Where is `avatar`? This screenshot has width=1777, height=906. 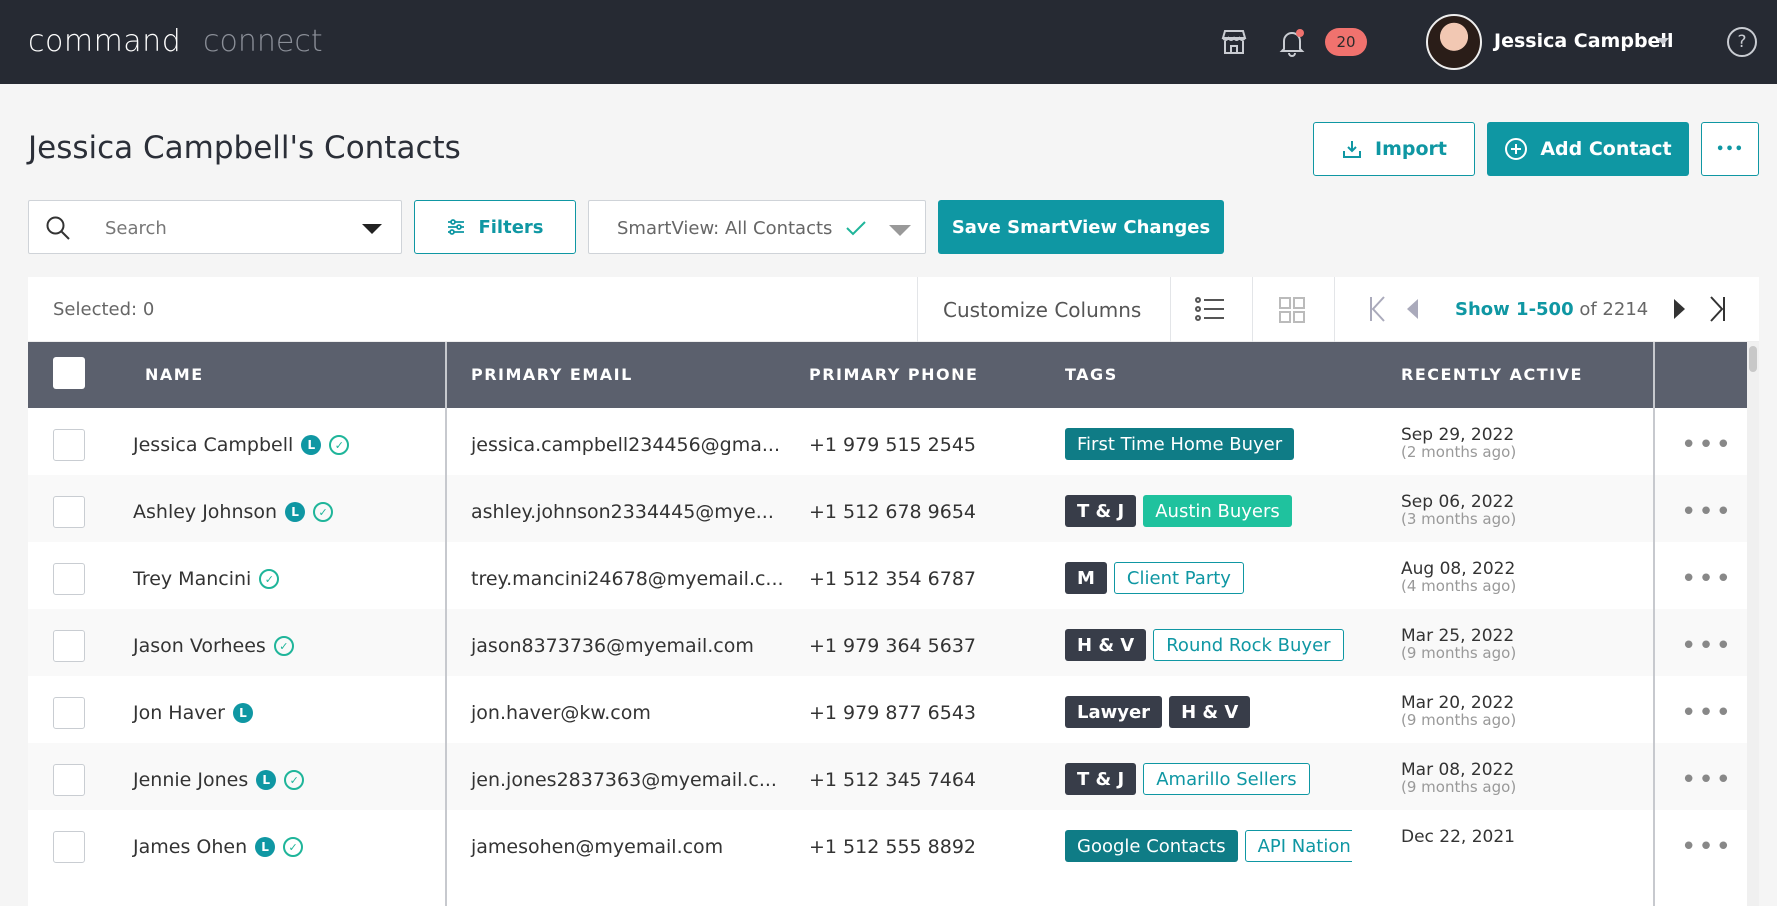 avatar is located at coordinates (1454, 42).